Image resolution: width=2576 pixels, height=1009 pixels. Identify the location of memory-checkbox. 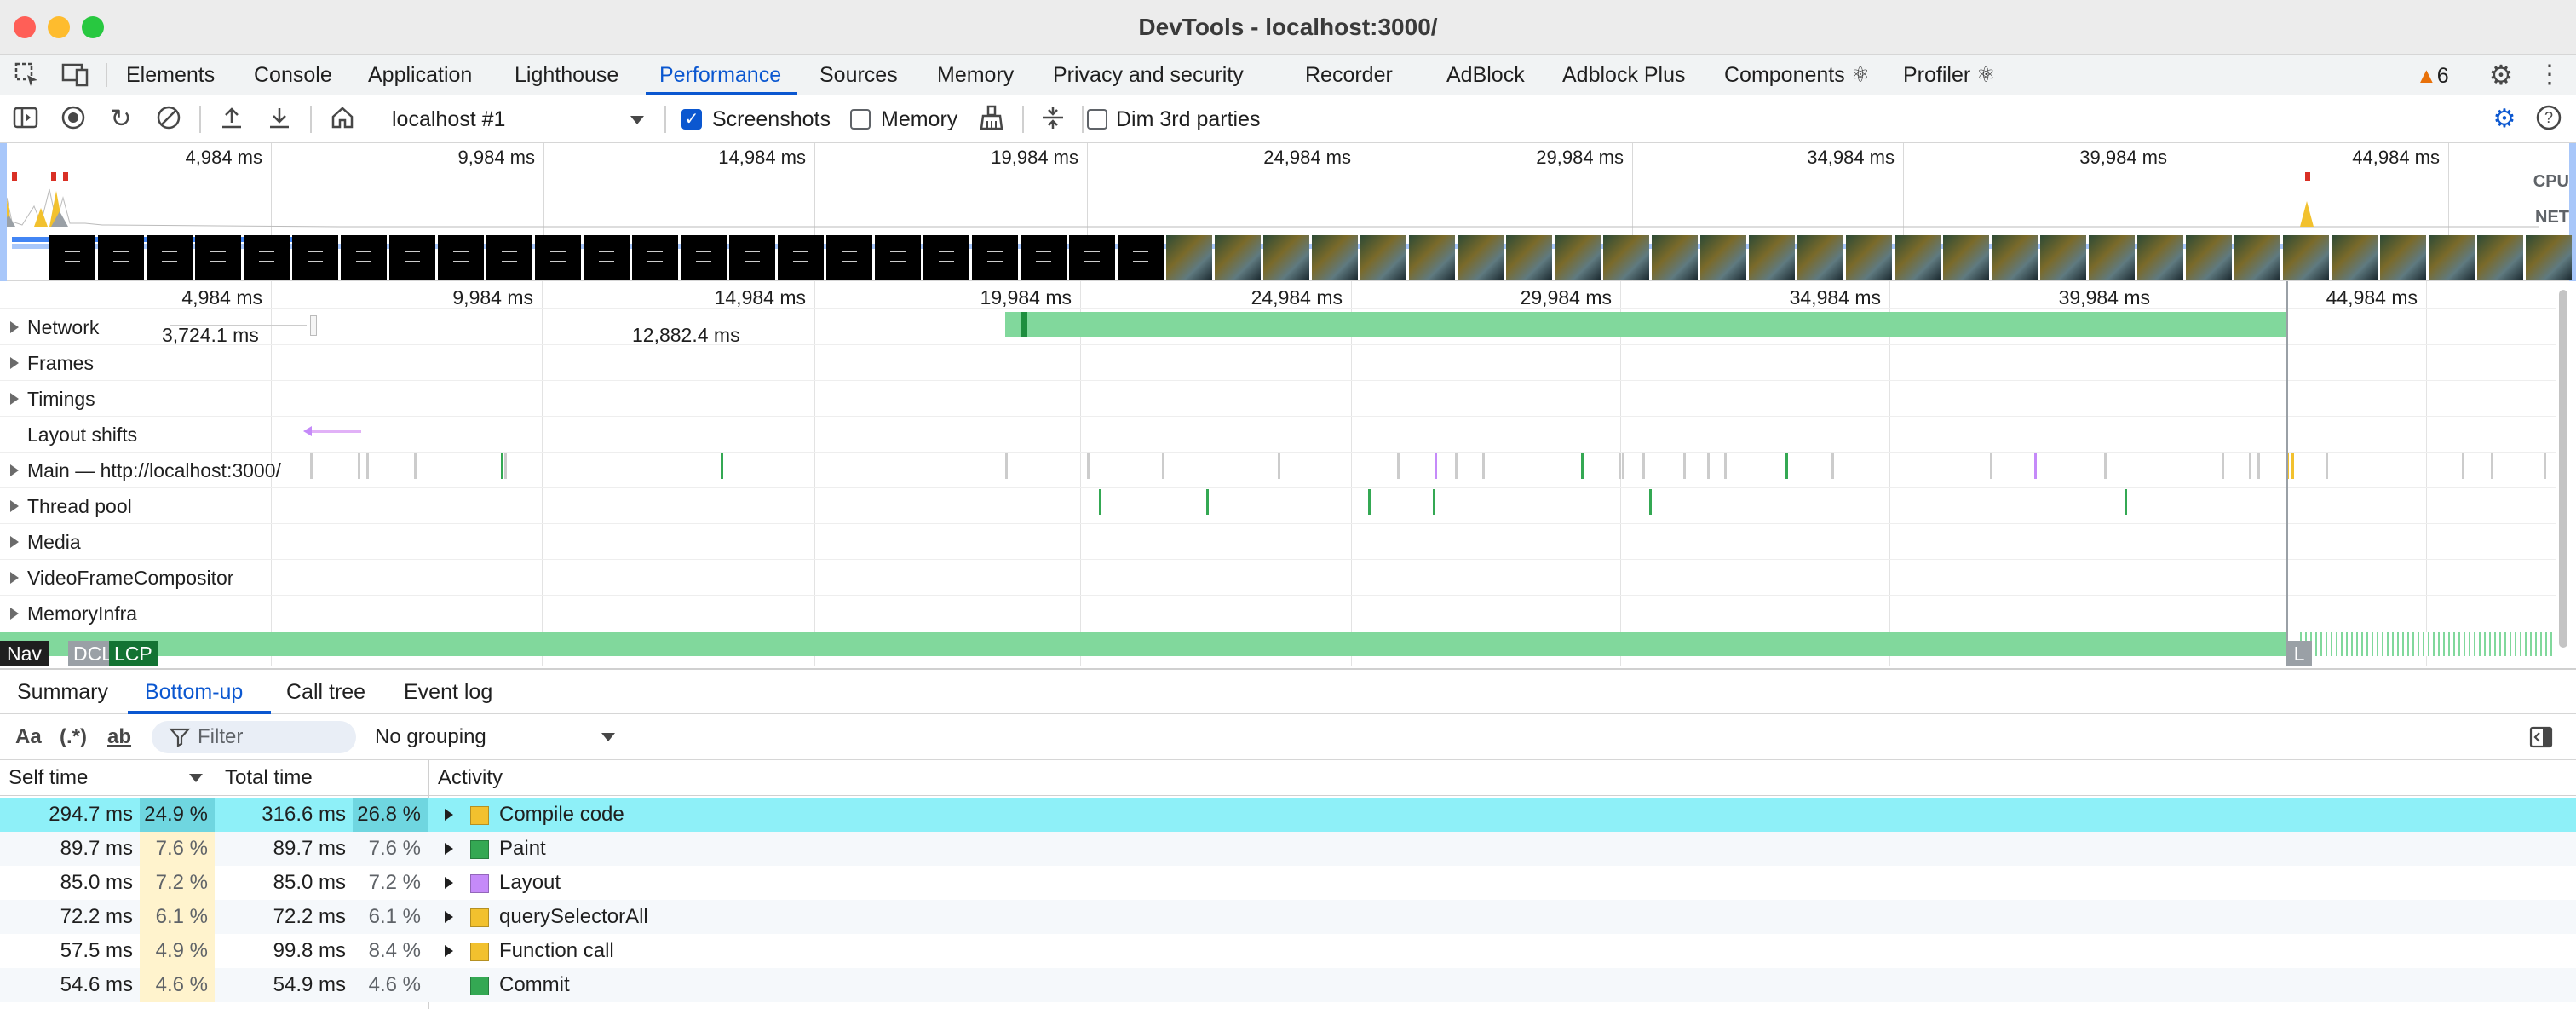
(861, 119).